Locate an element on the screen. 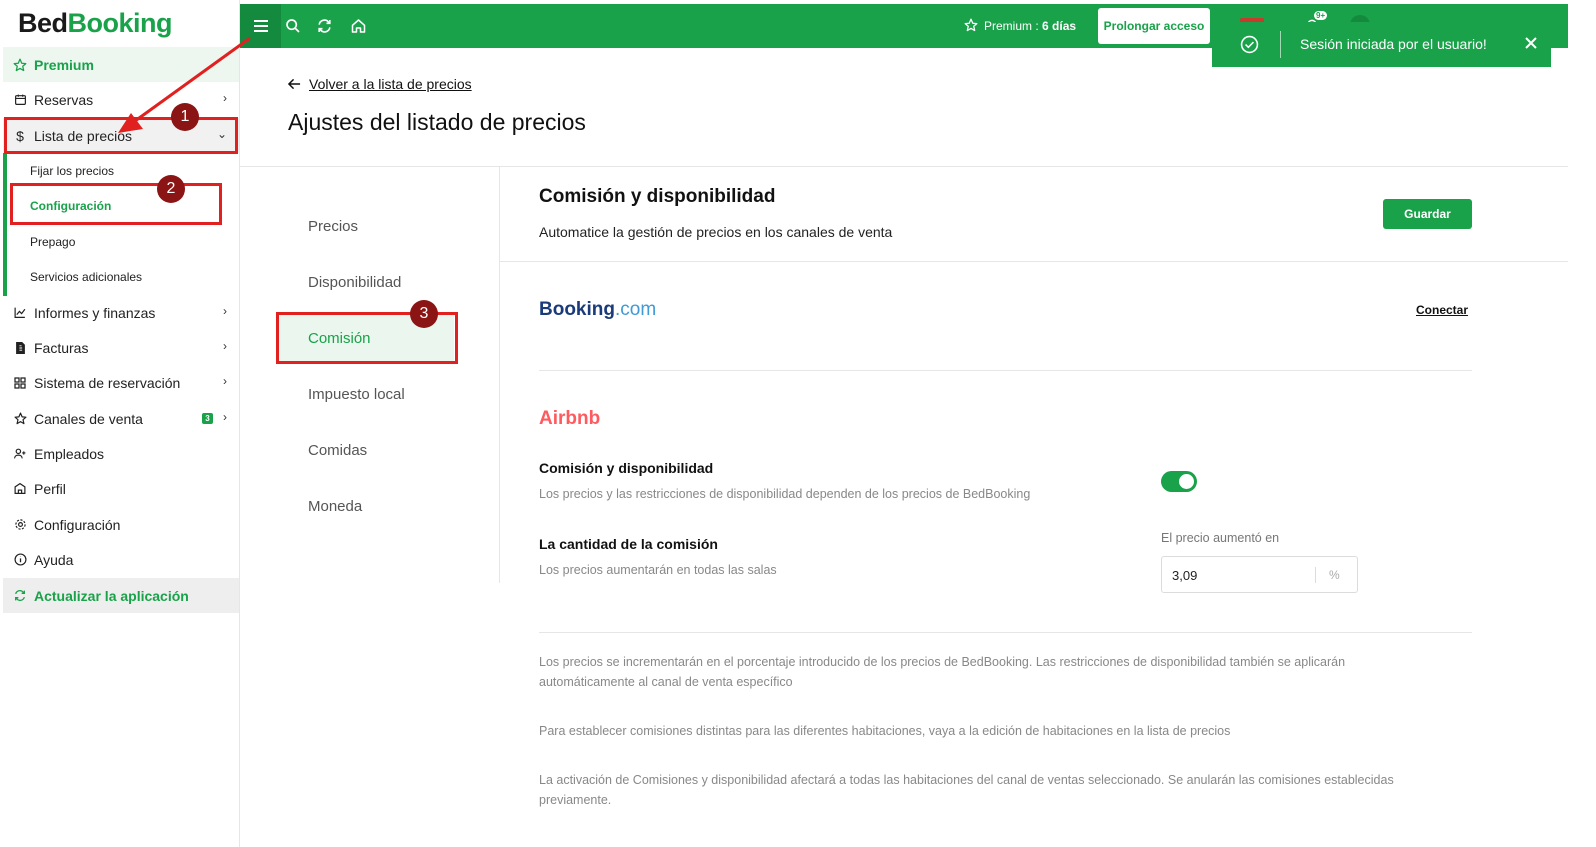 The width and height of the screenshot is (1596, 847). extend-access-button: Prolongar acceso is located at coordinates (1154, 26).